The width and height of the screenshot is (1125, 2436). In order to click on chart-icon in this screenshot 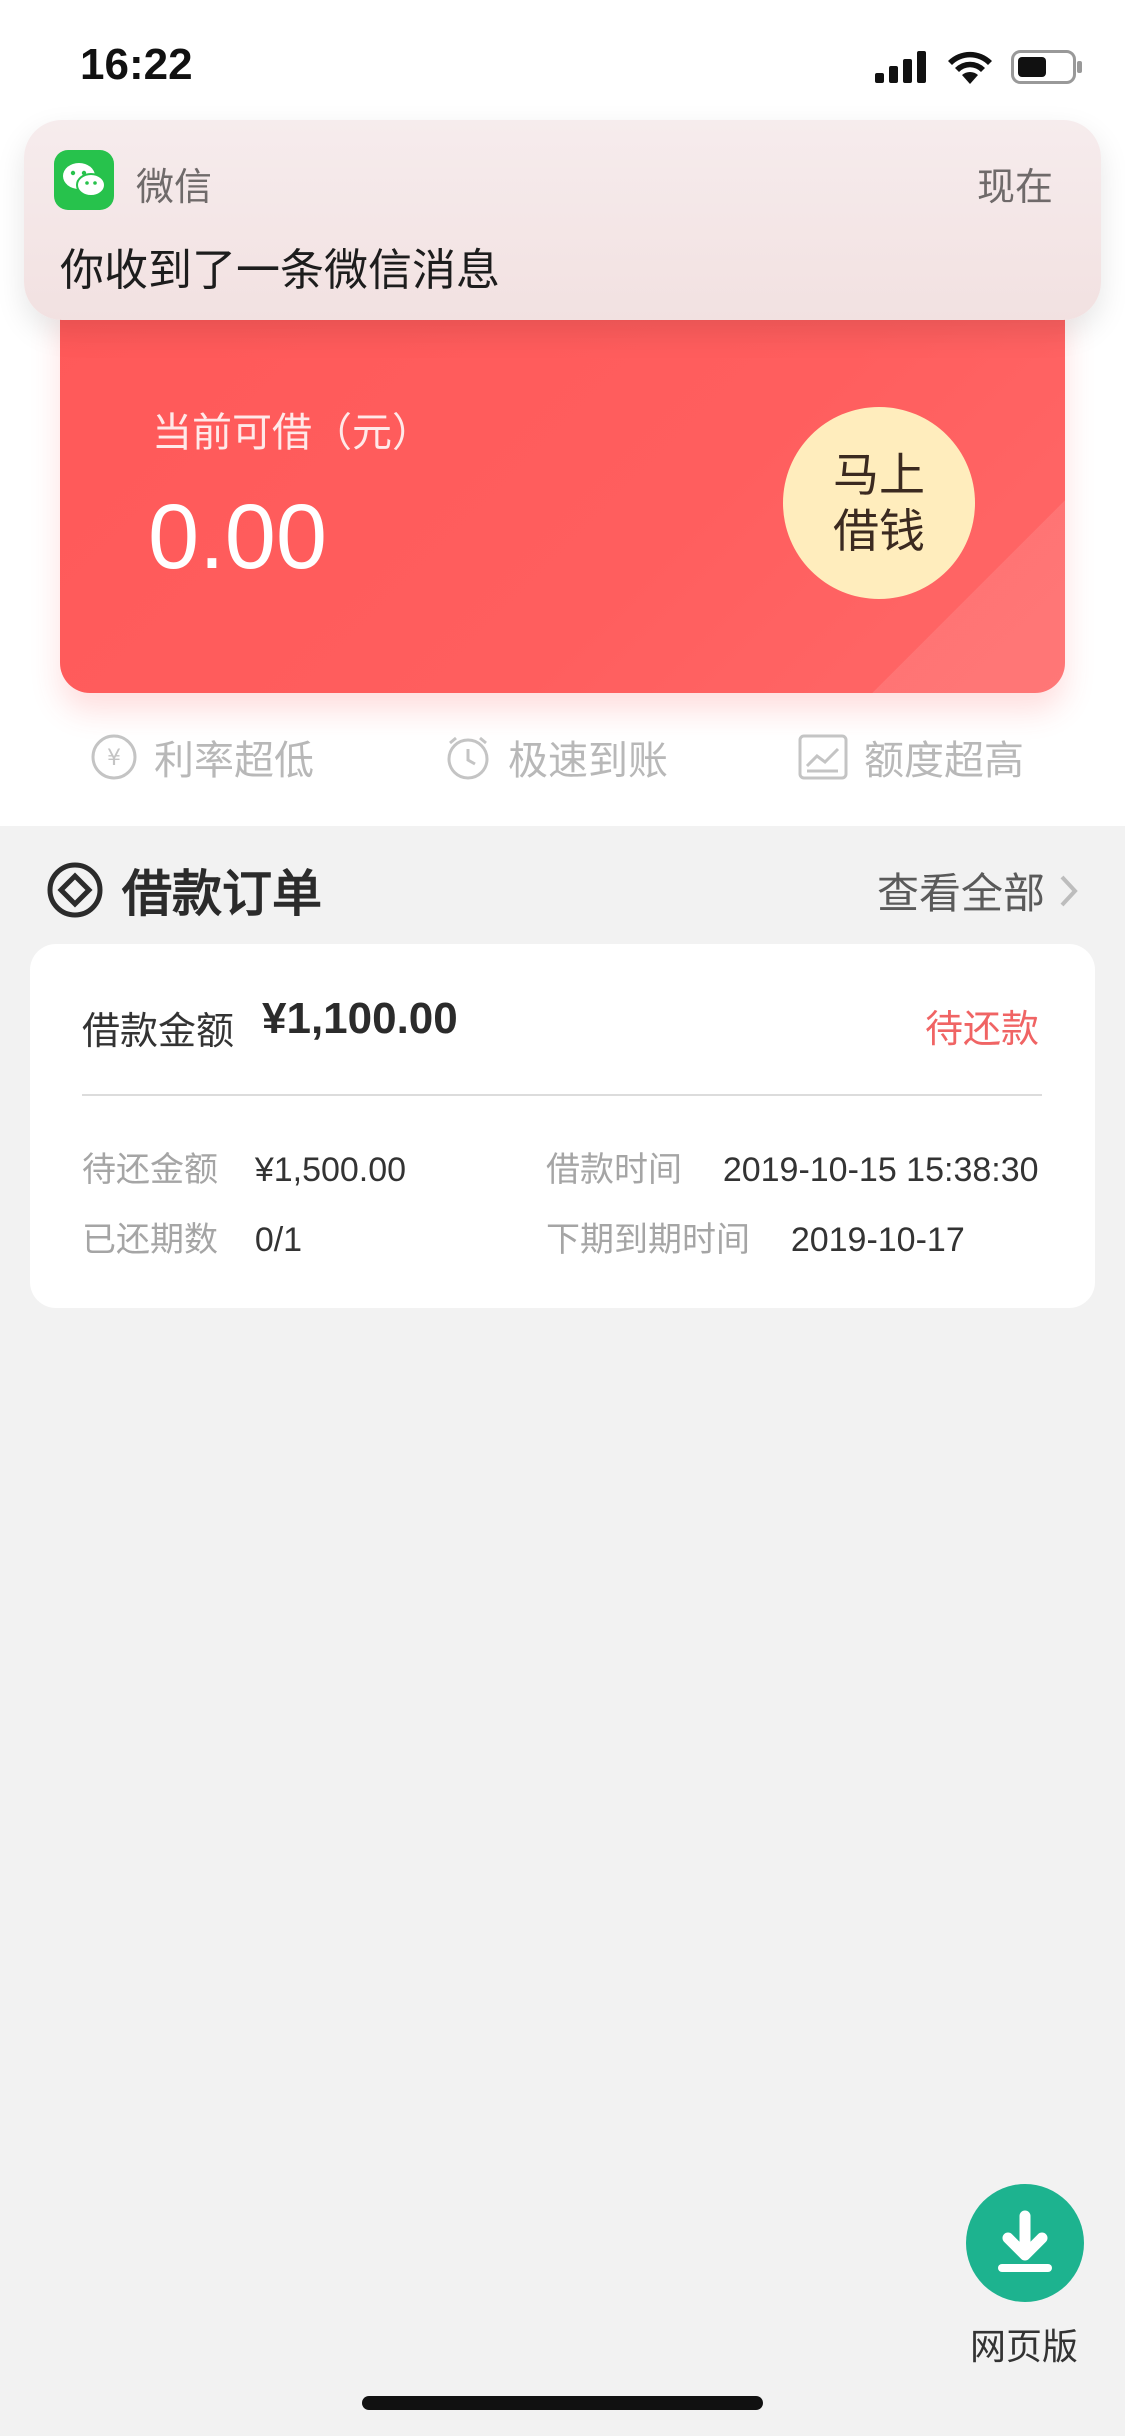, I will do `click(823, 757)`.